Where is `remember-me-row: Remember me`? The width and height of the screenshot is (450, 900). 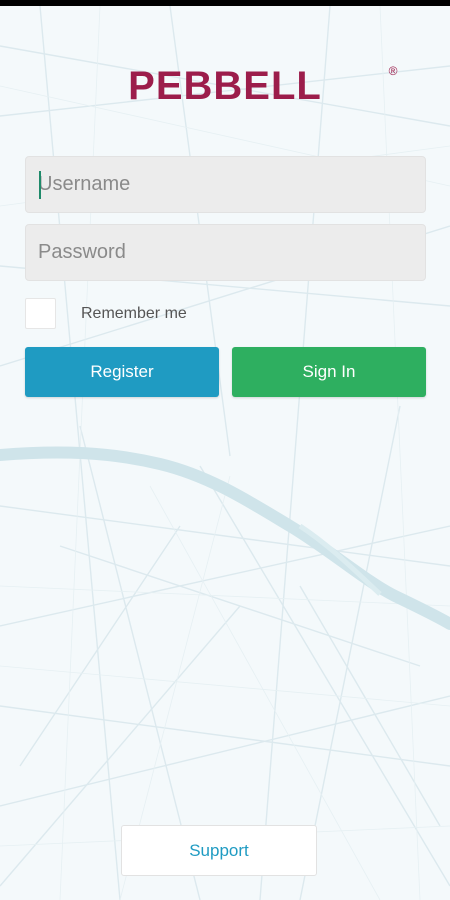 remember-me-row: Remember me is located at coordinates (175, 314).